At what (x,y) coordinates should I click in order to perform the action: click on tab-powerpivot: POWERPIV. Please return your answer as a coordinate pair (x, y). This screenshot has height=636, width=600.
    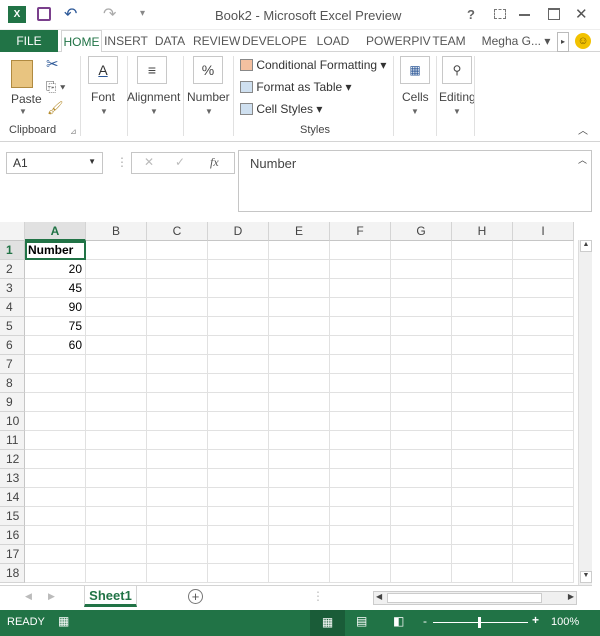
    Looking at the image, I should click on (398, 41).